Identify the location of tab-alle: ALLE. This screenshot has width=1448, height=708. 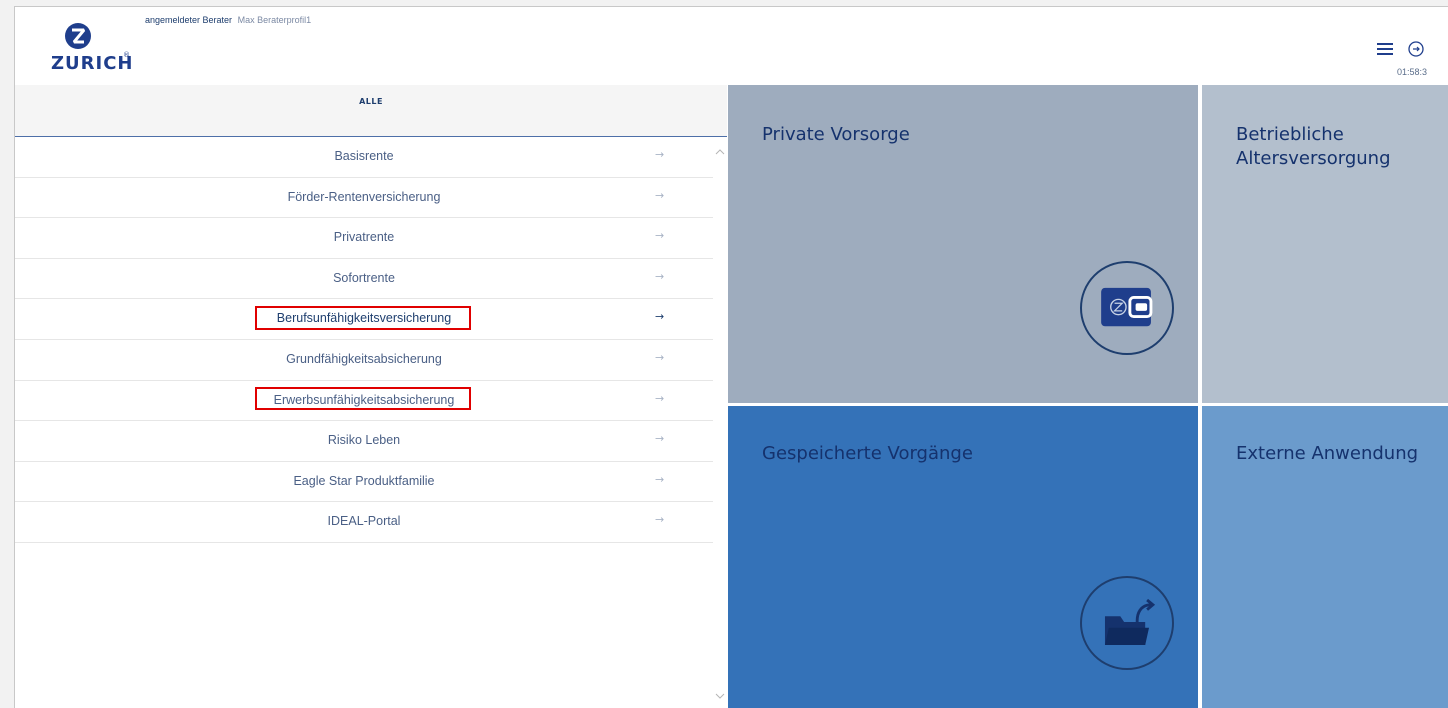
(371, 101).